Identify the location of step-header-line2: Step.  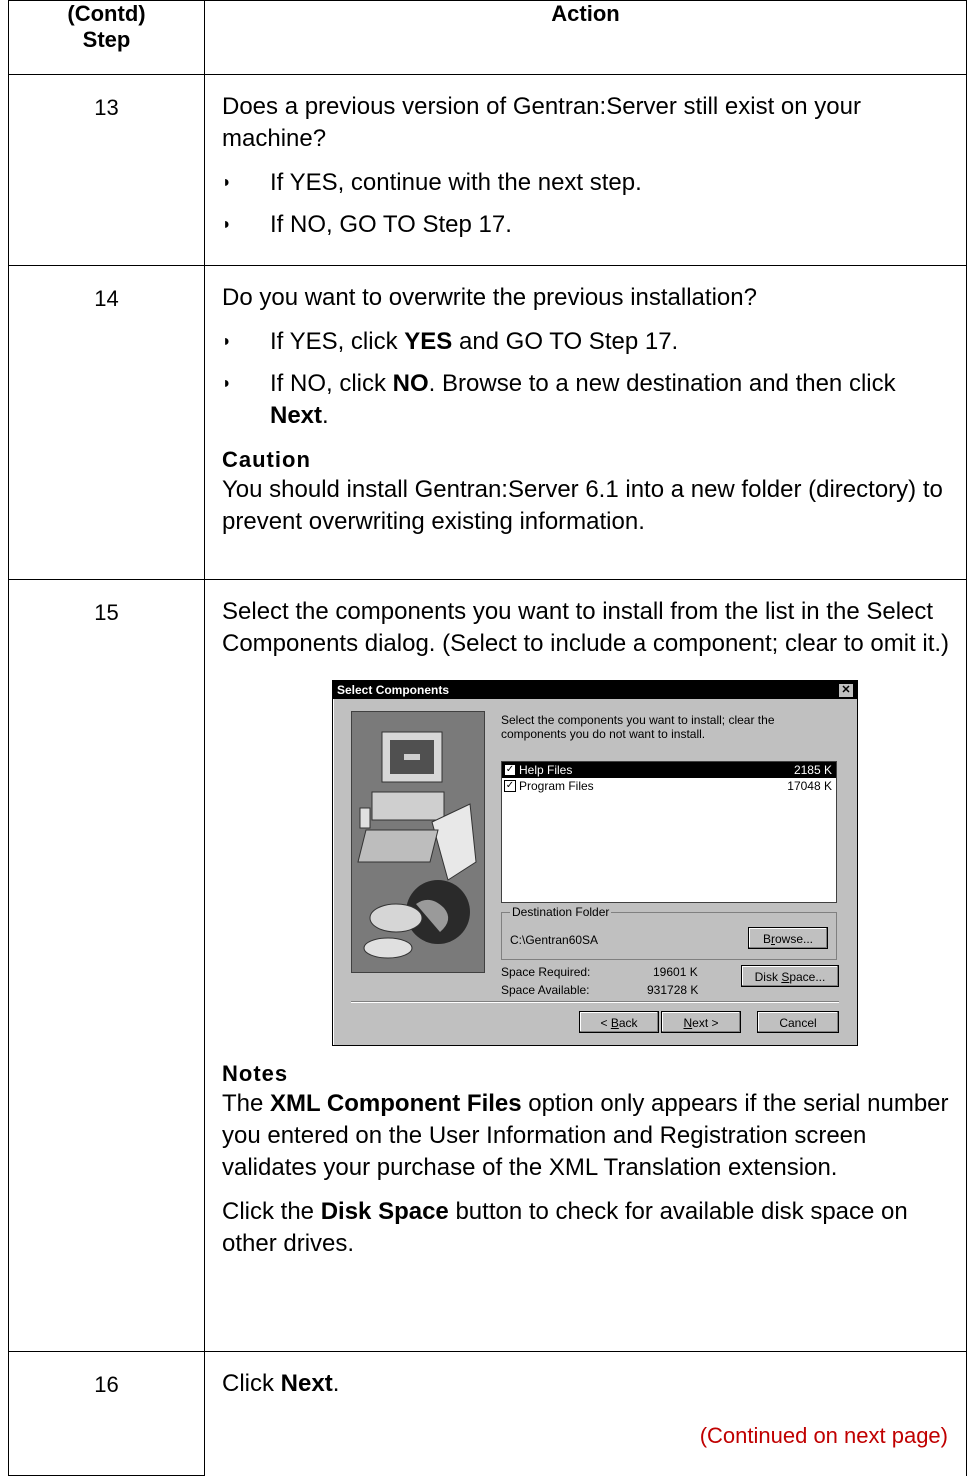
(106, 39).